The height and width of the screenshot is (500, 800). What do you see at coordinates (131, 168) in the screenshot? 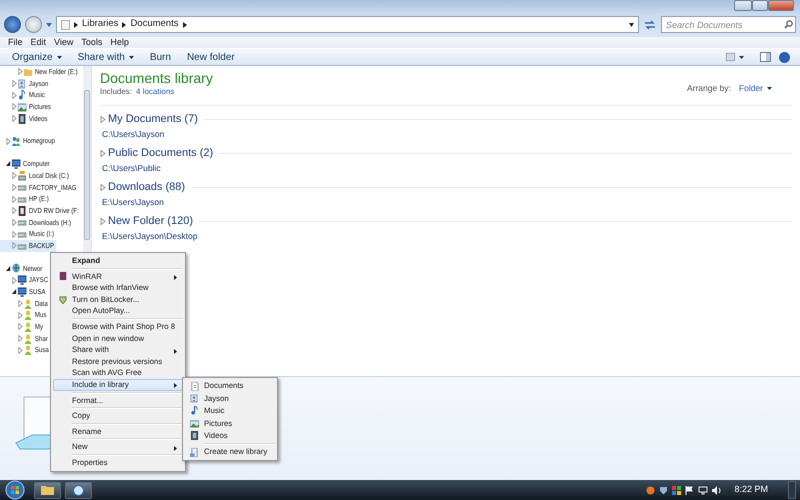
I see `folder-path: C:\Users\Public` at bounding box center [131, 168].